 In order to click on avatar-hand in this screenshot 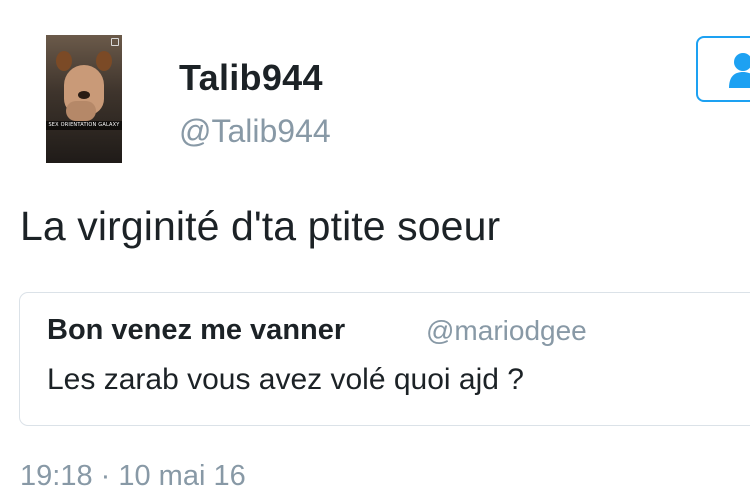, I will do `click(81, 111)`.